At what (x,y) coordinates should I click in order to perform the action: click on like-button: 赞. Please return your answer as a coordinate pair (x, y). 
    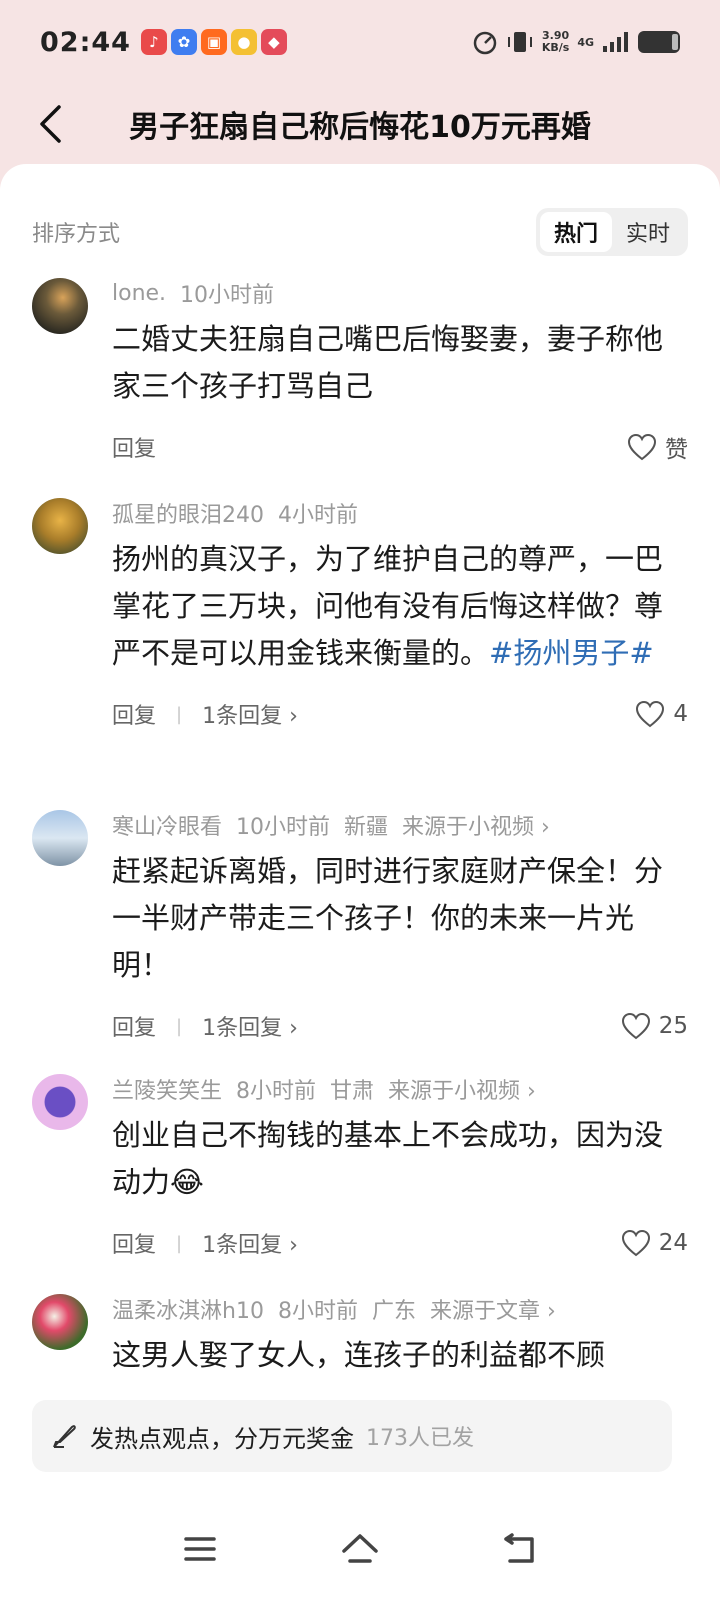
    Looking at the image, I should click on (657, 447).